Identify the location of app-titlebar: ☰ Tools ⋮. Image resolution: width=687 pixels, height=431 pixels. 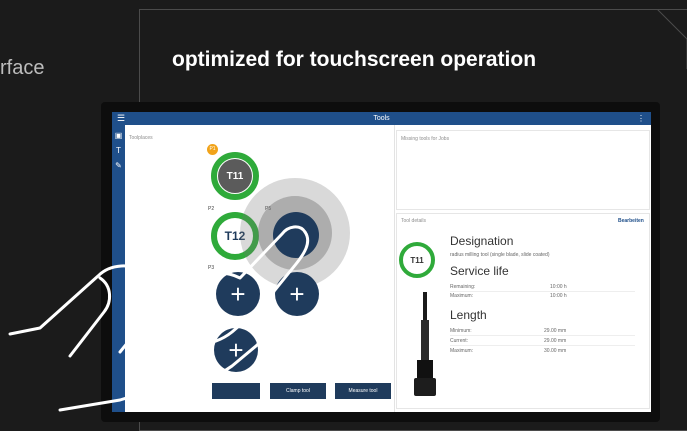
(381, 118).